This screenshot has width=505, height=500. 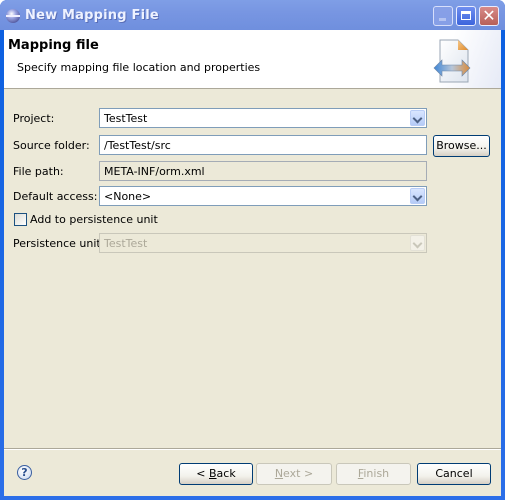 I want to click on finish-button: Finish, so click(x=373, y=474).